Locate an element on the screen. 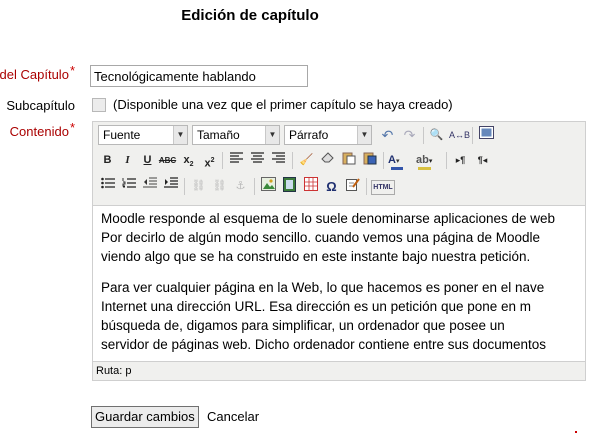 This screenshot has height=435, width=599. toolbar-row-1: Fuente ▼ Tamaño ▼ Párrafo ▼ ↶ ↷ 🔍 A↔B is located at coordinates (339, 136).